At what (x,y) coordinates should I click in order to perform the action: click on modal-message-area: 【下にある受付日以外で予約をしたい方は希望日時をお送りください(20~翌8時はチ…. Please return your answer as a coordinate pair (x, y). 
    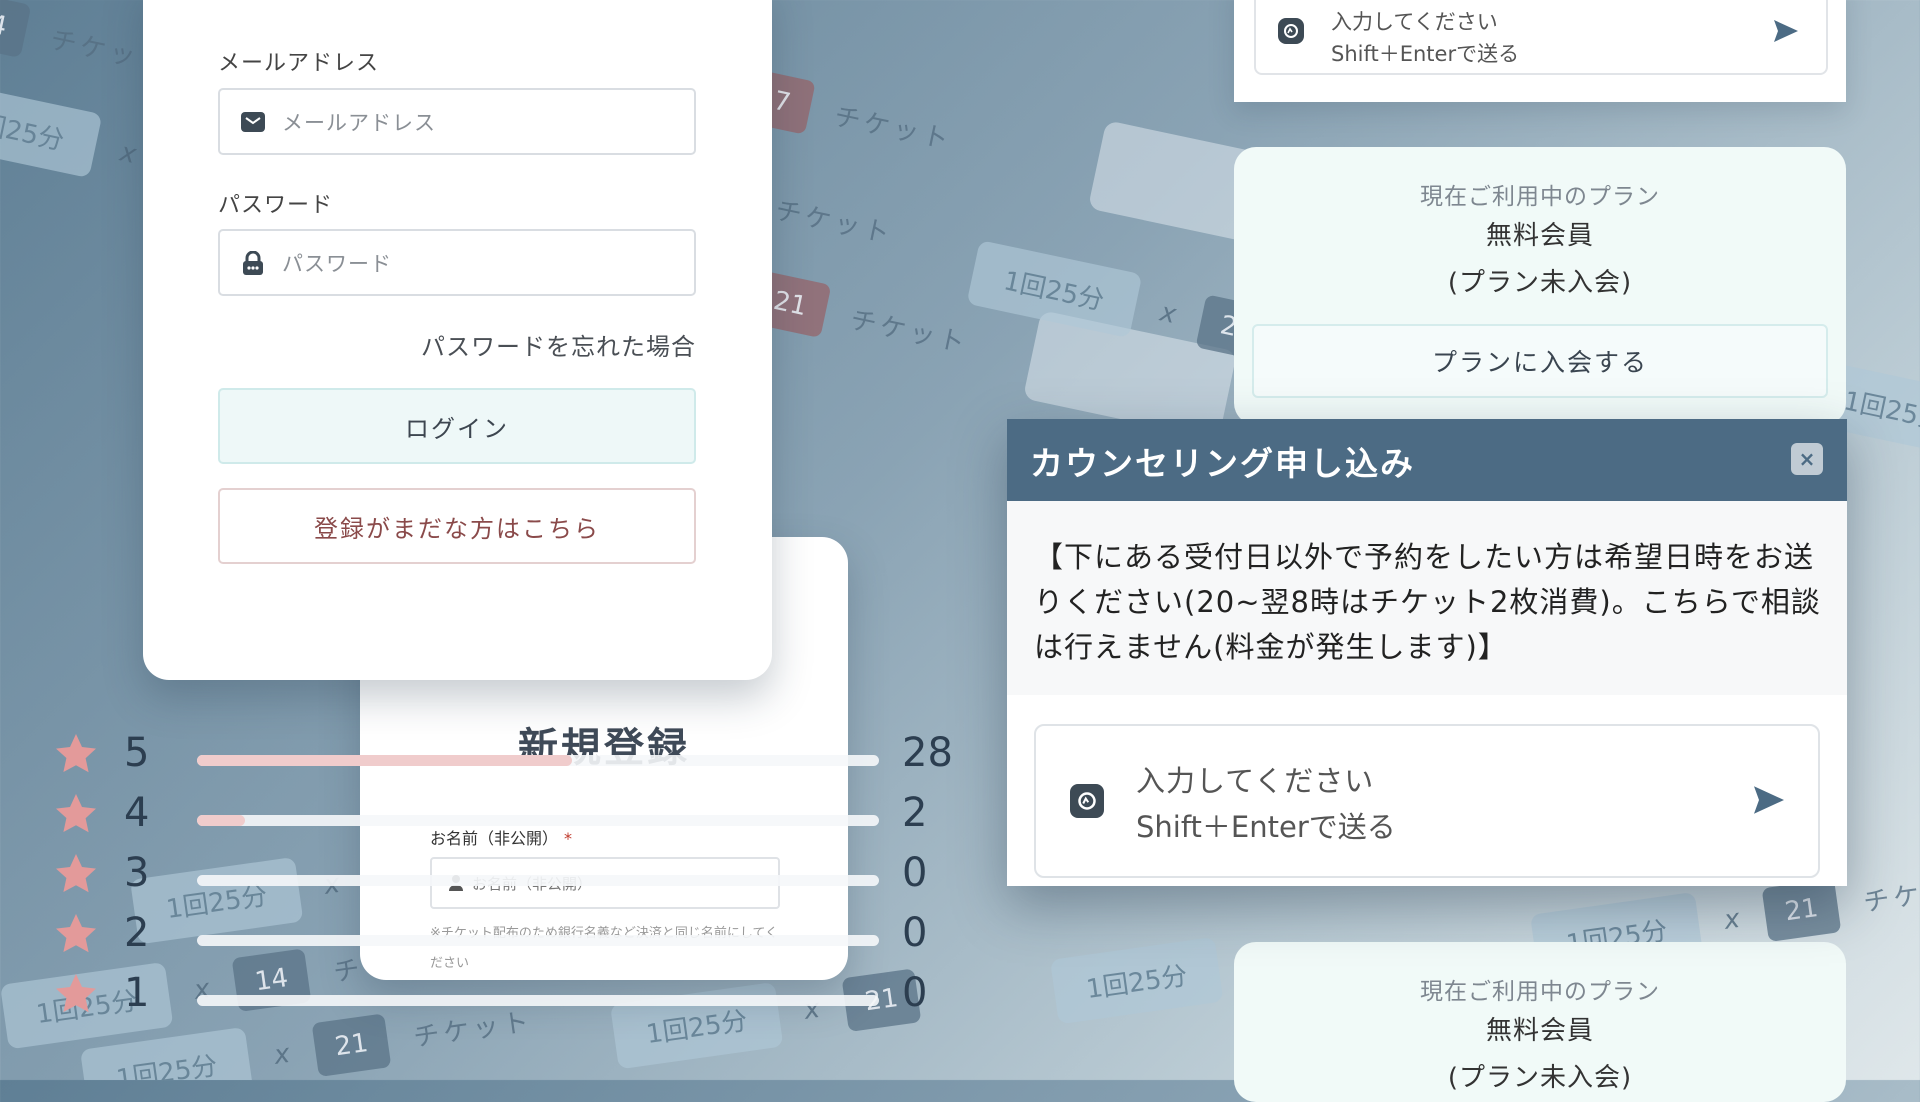
    Looking at the image, I should click on (1427, 598).